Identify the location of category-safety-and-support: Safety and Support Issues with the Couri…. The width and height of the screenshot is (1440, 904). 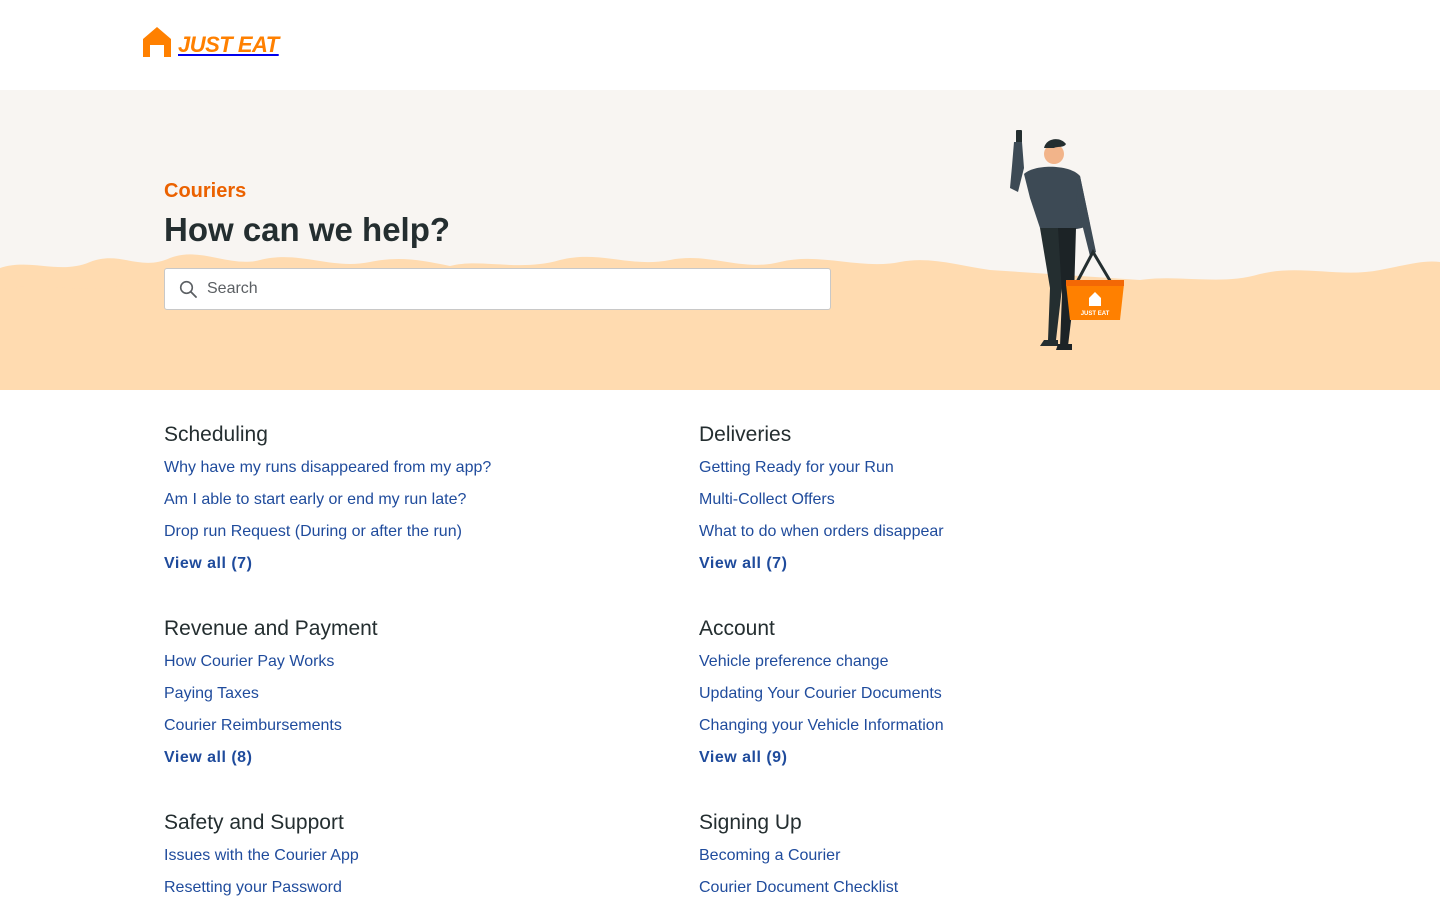
(431, 856).